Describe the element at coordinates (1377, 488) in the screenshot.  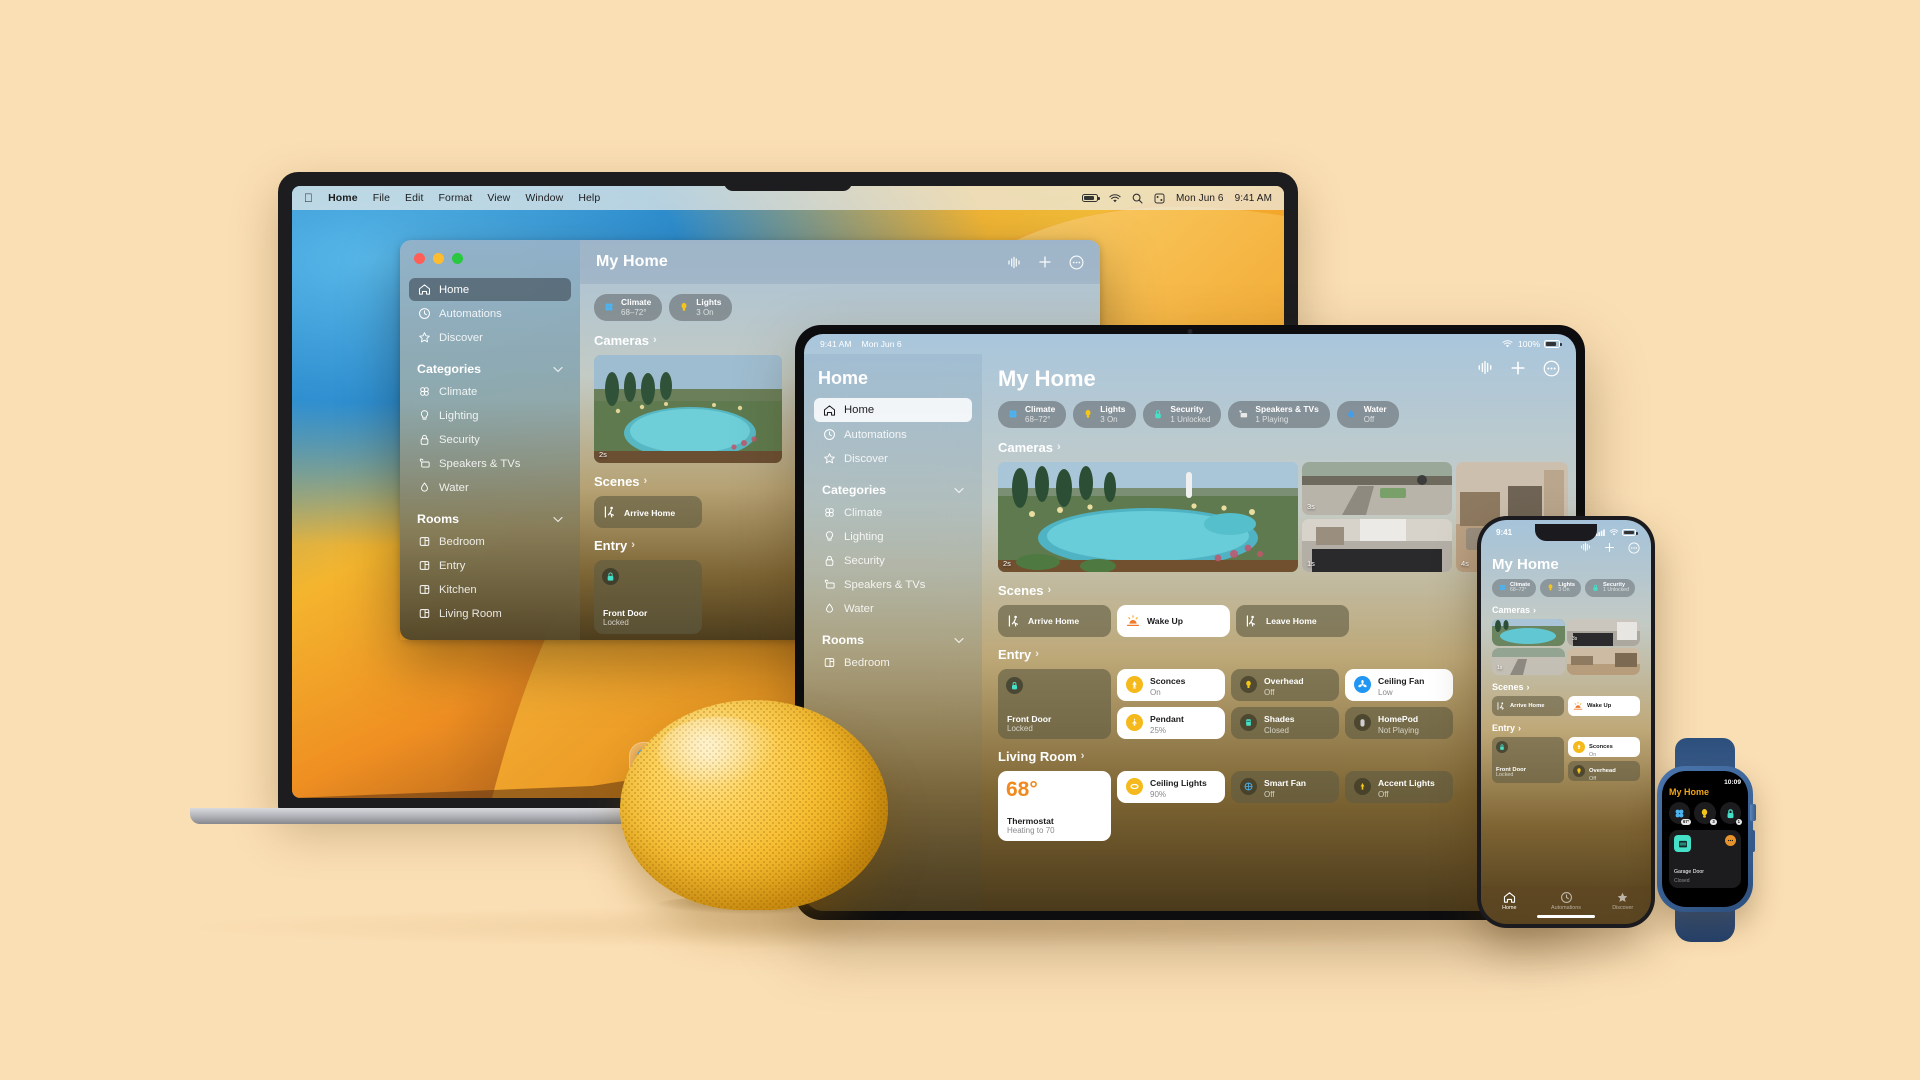
I see `camera-thumbnail-driveway: 3s` at that location.